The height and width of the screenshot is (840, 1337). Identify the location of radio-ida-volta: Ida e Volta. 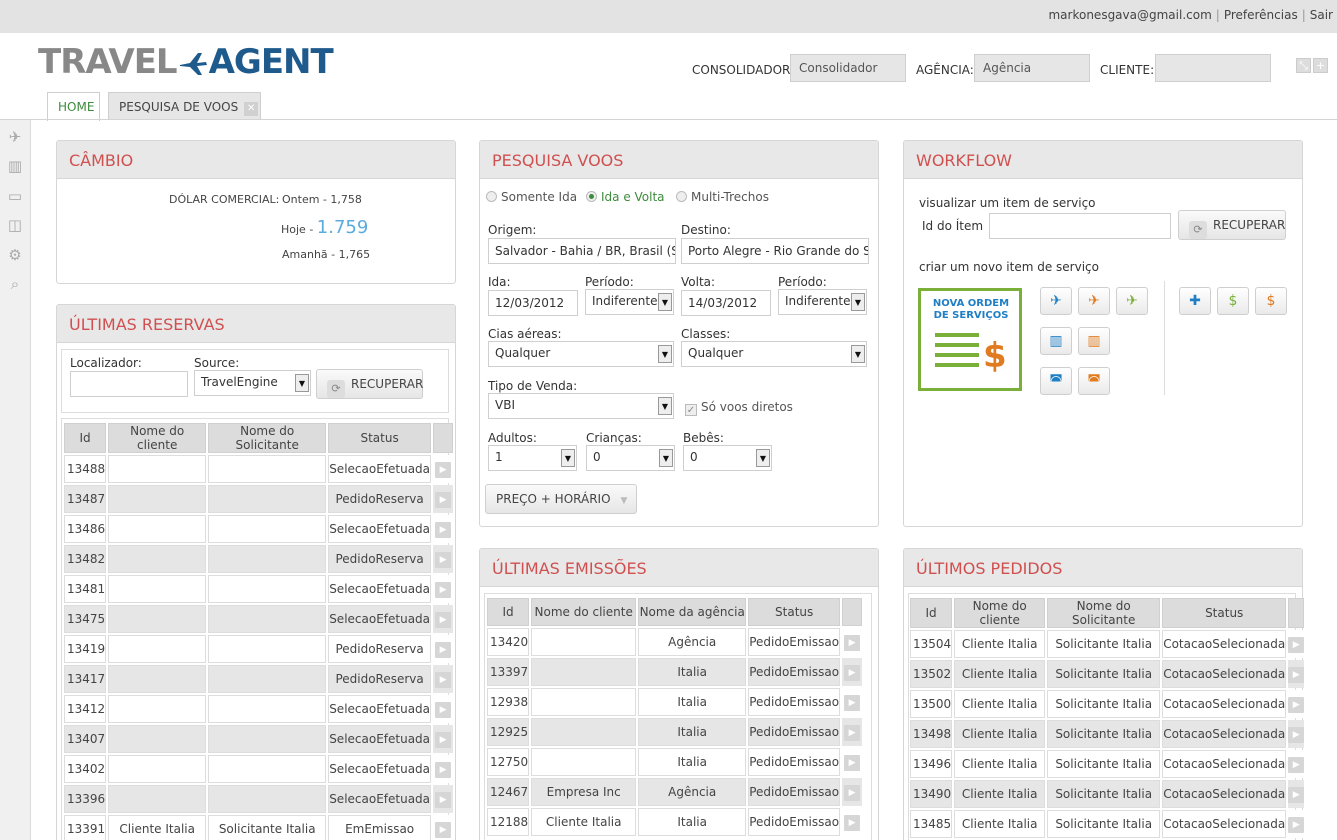
(625, 197).